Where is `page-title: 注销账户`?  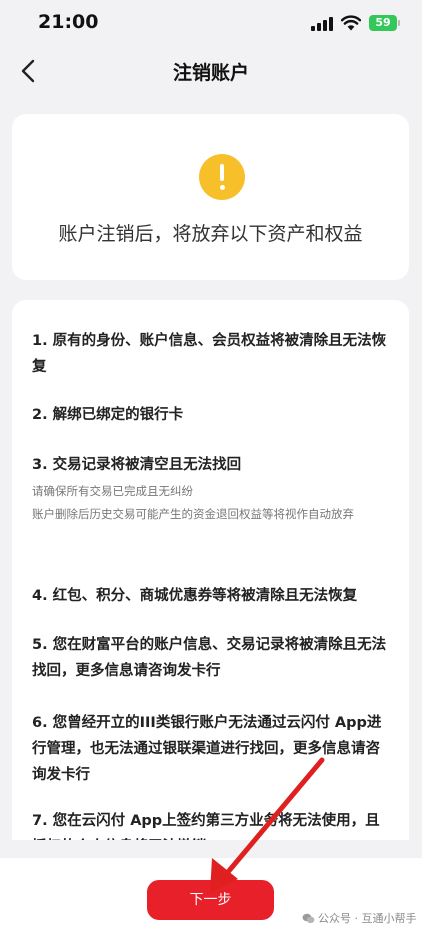
page-title: 注销账户 is located at coordinates (210, 73).